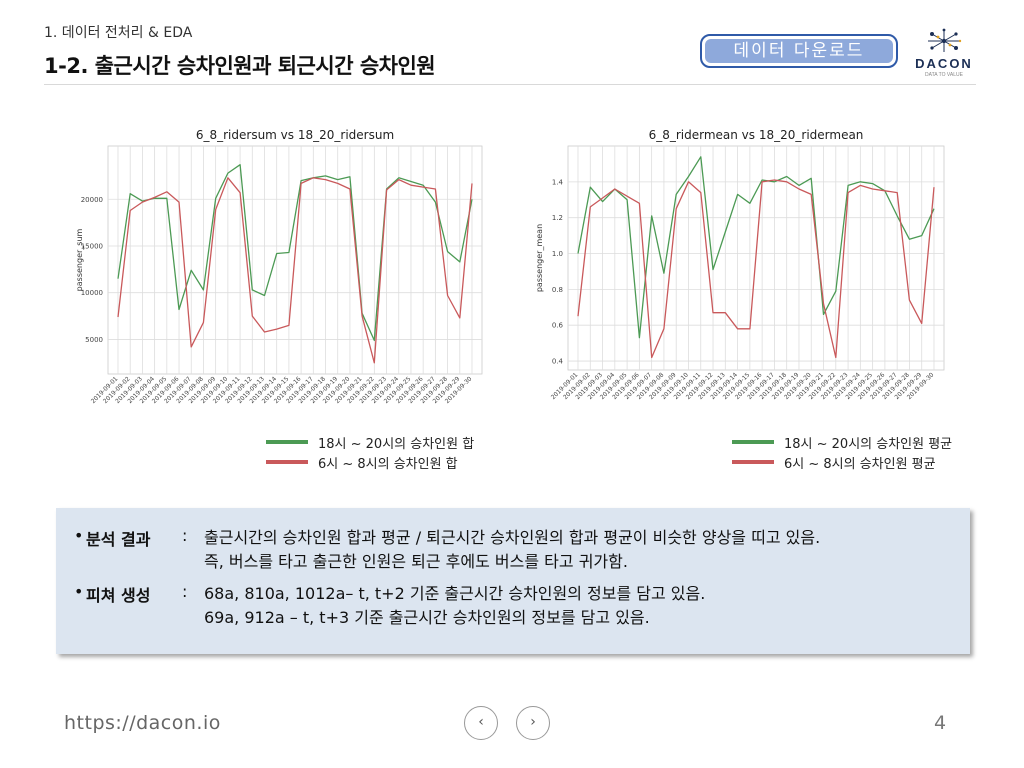 This screenshot has height=768, width=1024. Describe the element at coordinates (118, 539) in the screenshot. I see `analysis-result-key: 분석 결과` at that location.